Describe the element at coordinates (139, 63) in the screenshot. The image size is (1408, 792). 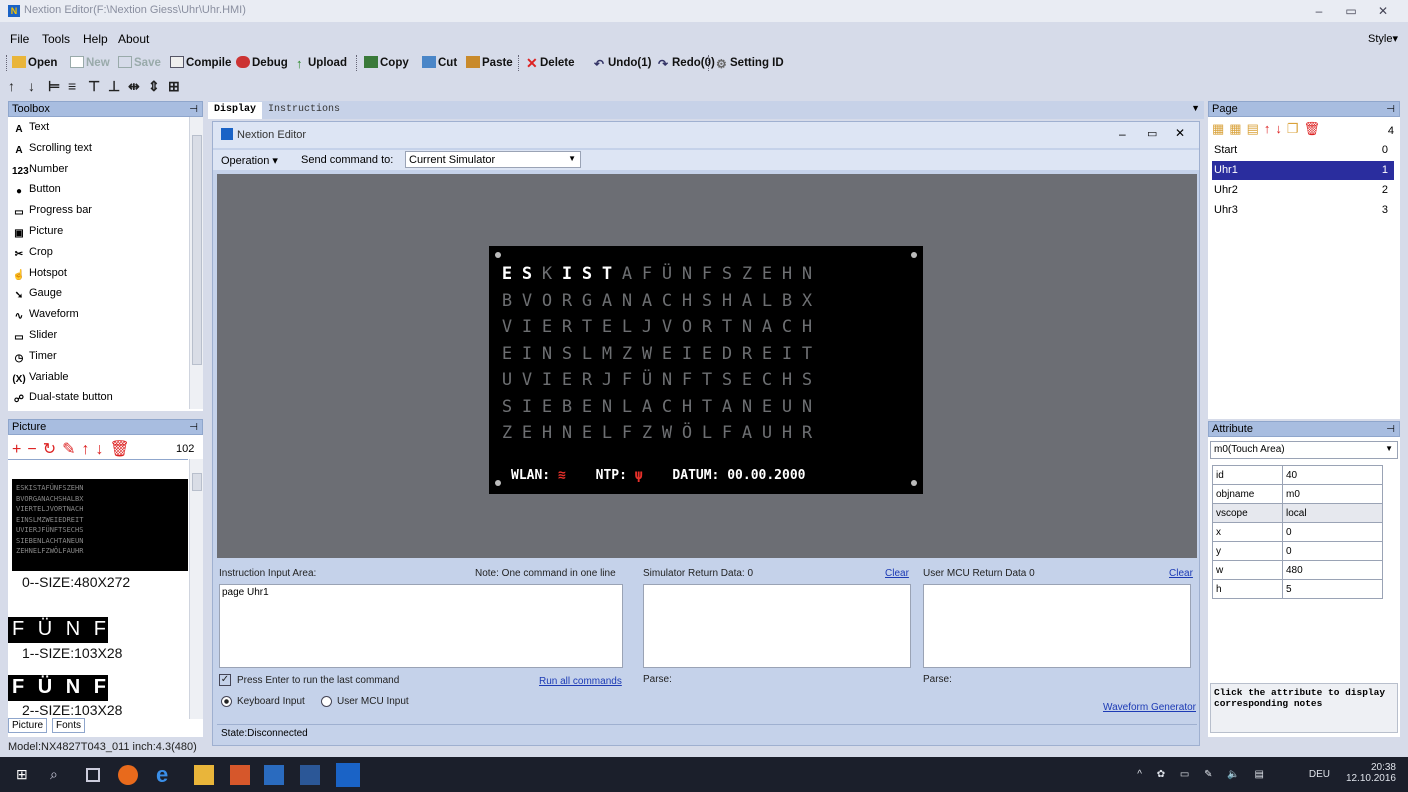
I see `save-button: Save` at that location.